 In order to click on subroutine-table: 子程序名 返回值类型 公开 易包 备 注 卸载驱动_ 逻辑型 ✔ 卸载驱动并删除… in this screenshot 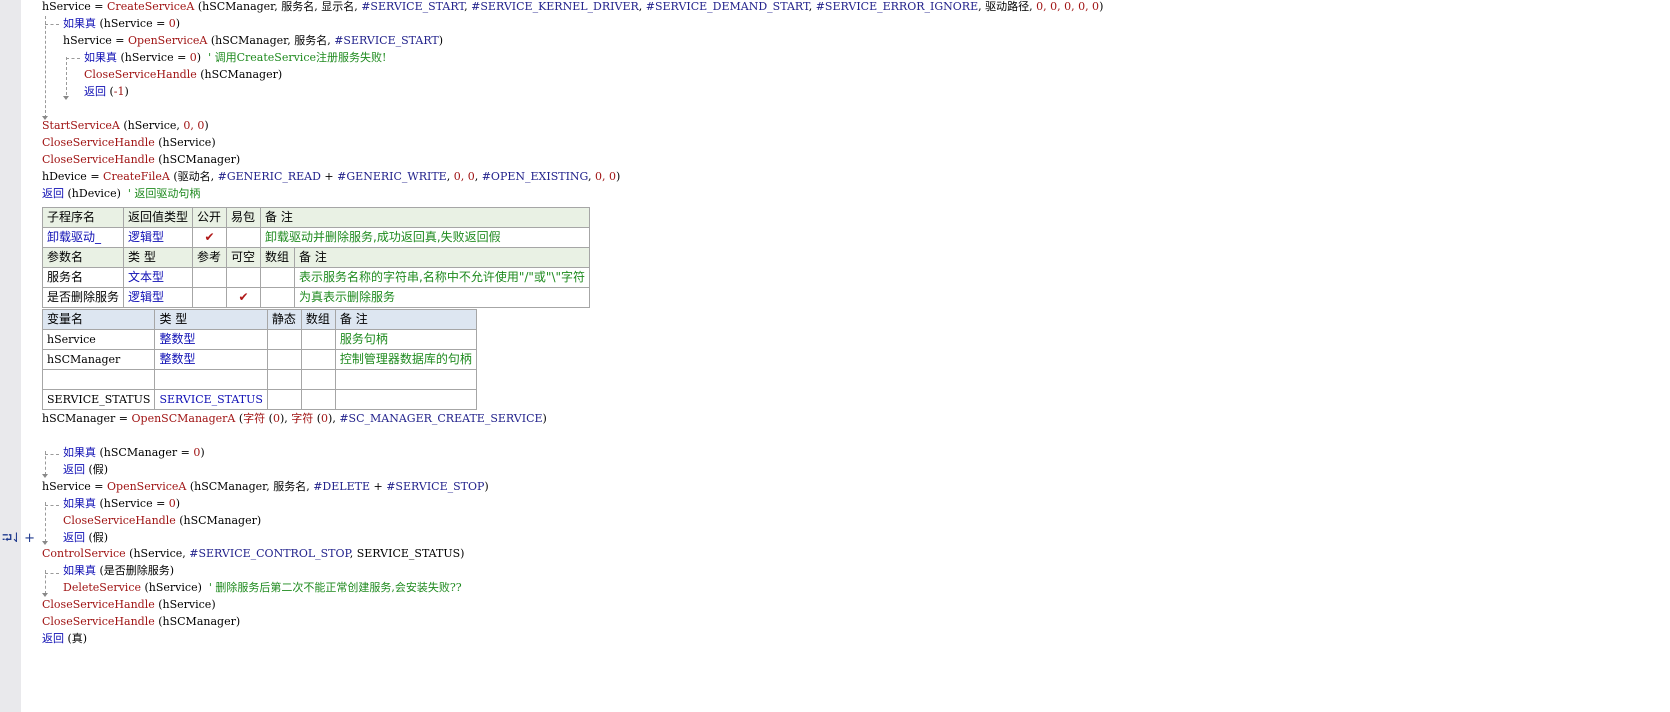, I will do `click(316, 257)`.